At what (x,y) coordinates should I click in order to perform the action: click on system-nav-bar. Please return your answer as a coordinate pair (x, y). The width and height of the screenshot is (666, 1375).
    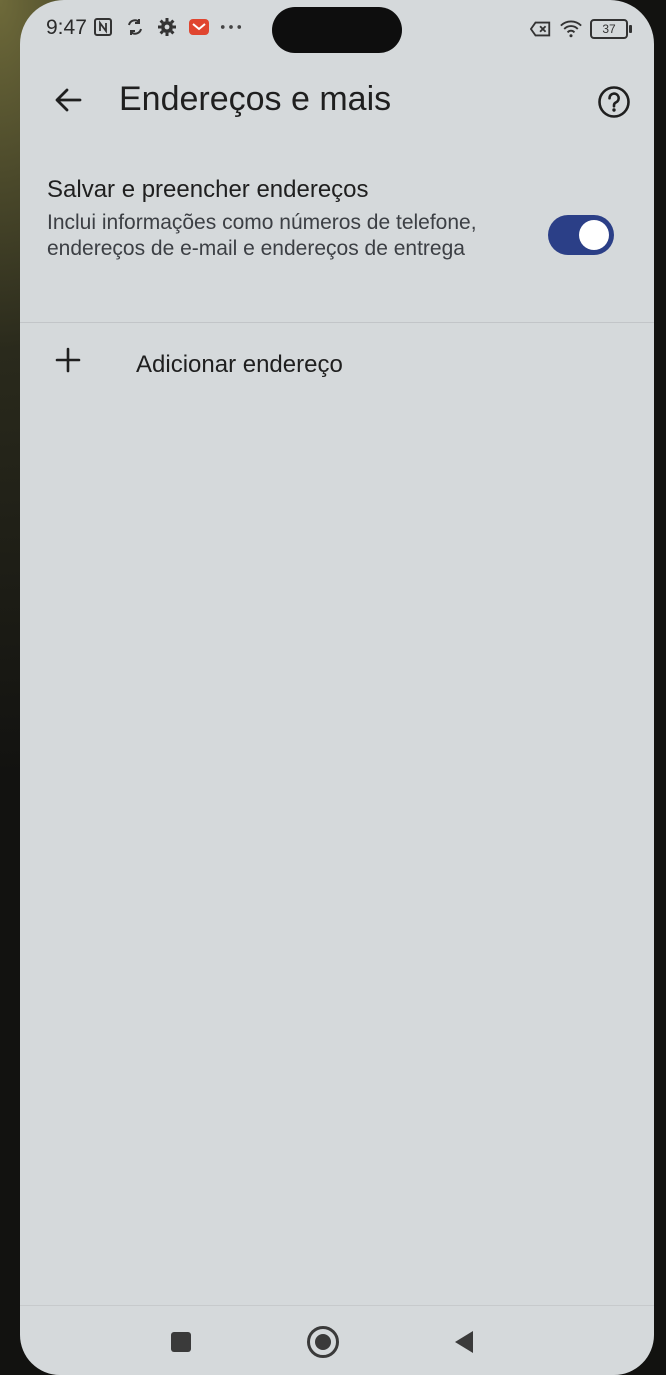
    Looking at the image, I should click on (337, 1340).